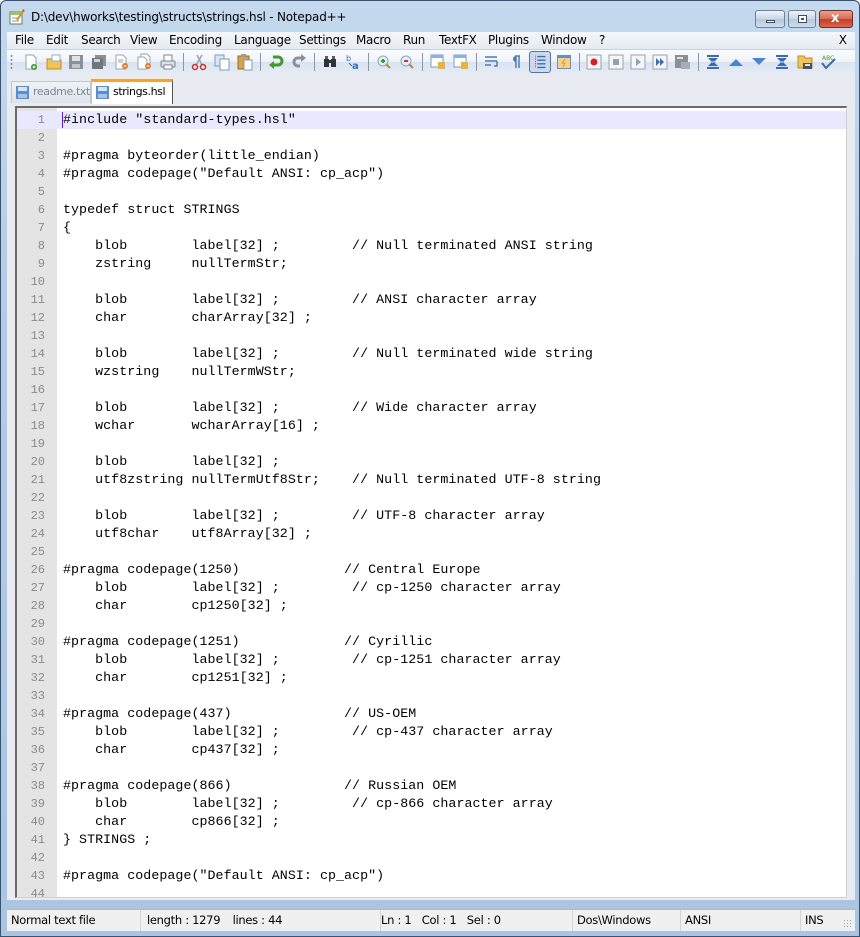  I want to click on menu-search: Search, so click(101, 40).